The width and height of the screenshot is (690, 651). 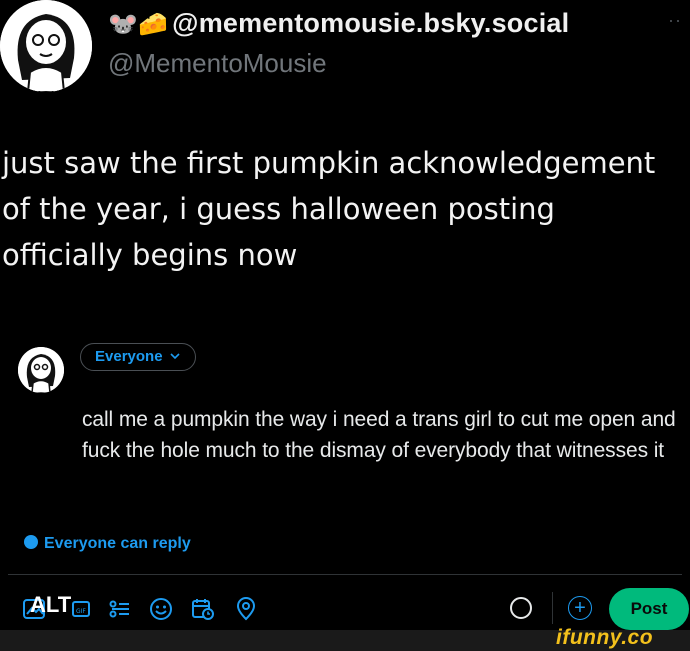 What do you see at coordinates (246, 609) in the screenshot?
I see `location-icon` at bounding box center [246, 609].